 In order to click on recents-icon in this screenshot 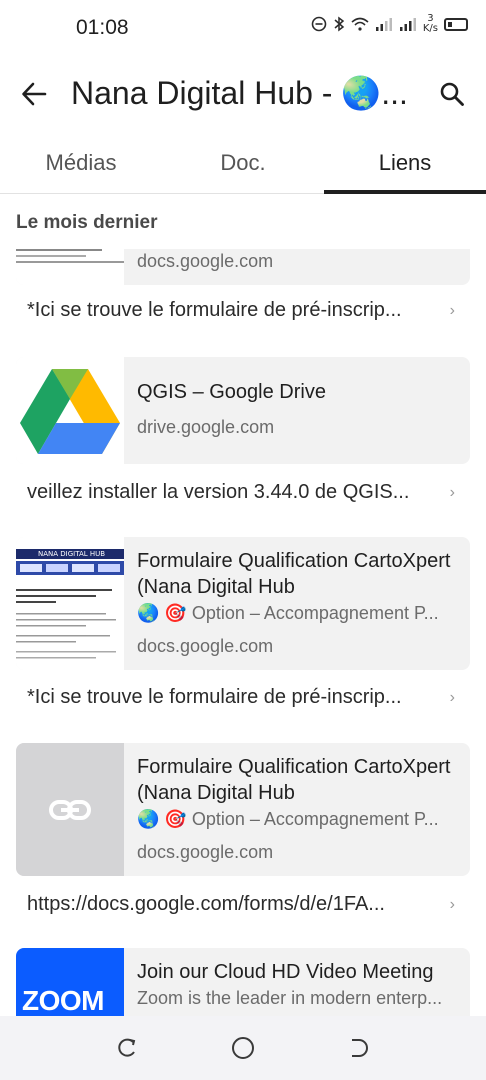, I will do `click(127, 1047)`.